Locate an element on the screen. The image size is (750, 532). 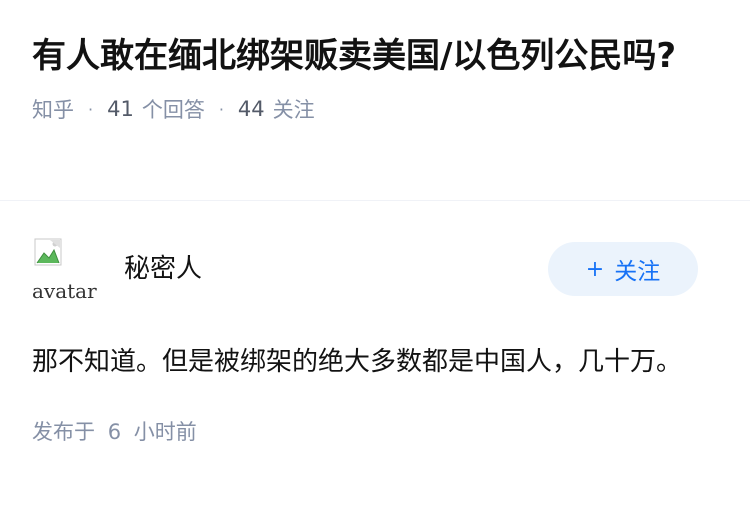
section-divider is located at coordinates (375, 200).